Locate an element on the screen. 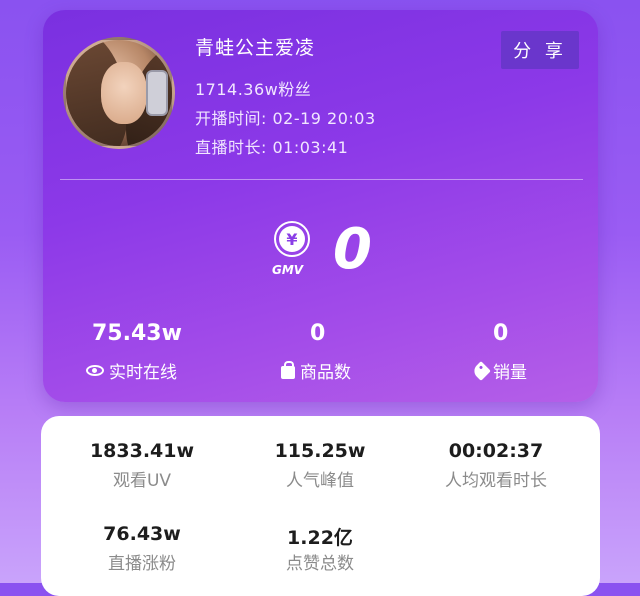 The image size is (640, 596). yen-icon: ¥ is located at coordinates (292, 239).